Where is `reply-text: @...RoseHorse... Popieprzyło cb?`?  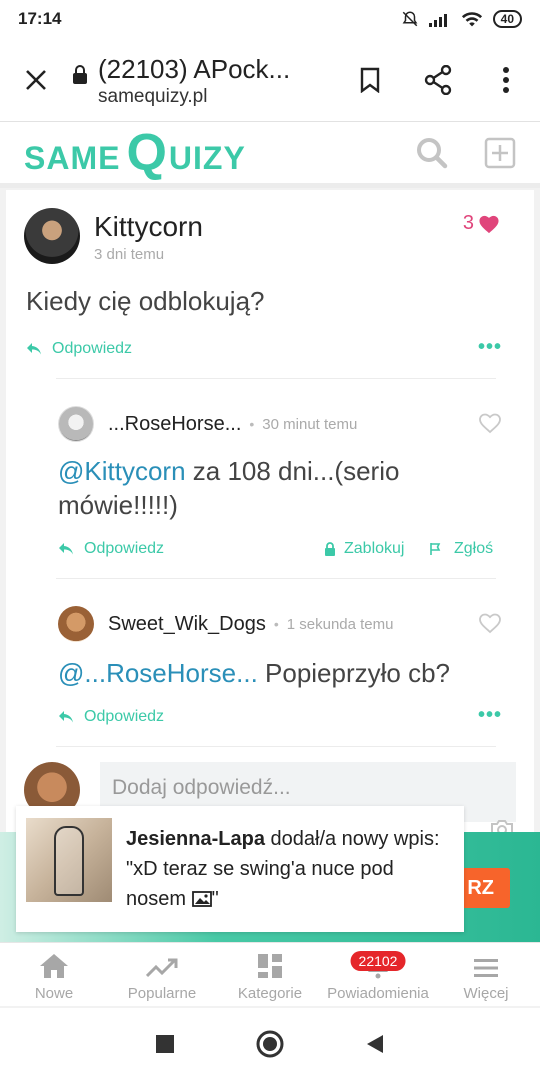
reply-text: @...RoseHorse... Popieprzyło cb? is located at coordinates (278, 673).